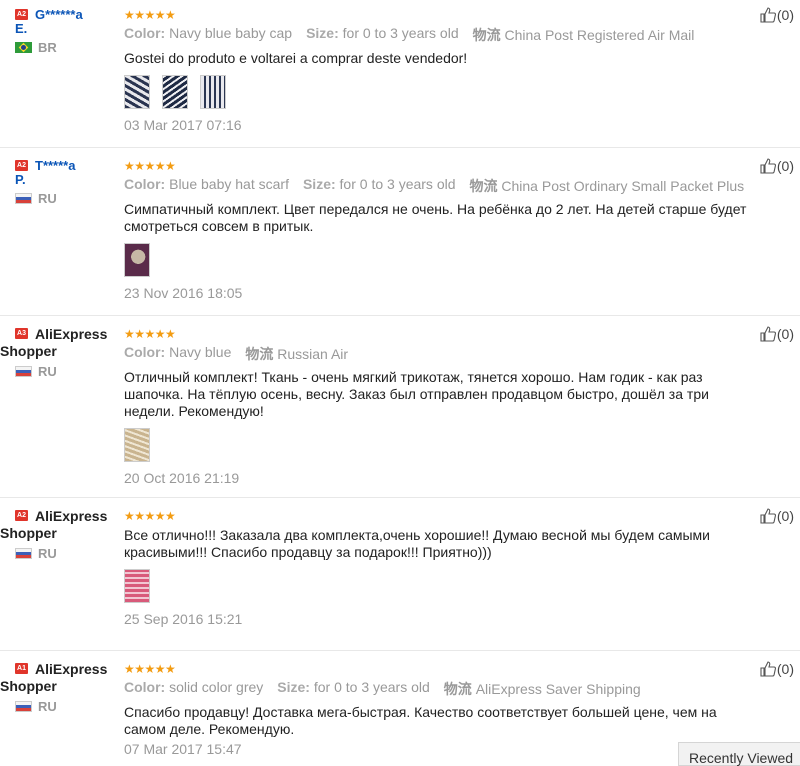 The height and width of the screenshot is (766, 800). I want to click on review-date: 03 Mar 2017 07:16, so click(183, 125).